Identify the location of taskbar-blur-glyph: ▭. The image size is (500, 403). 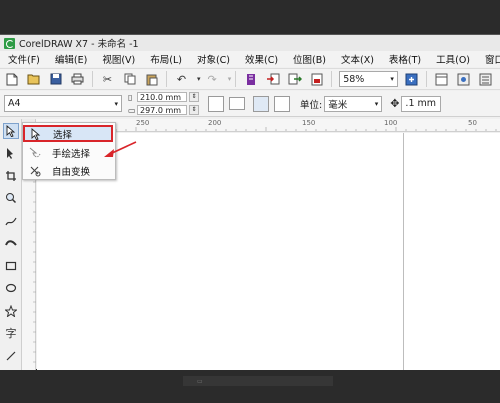
(200, 381).